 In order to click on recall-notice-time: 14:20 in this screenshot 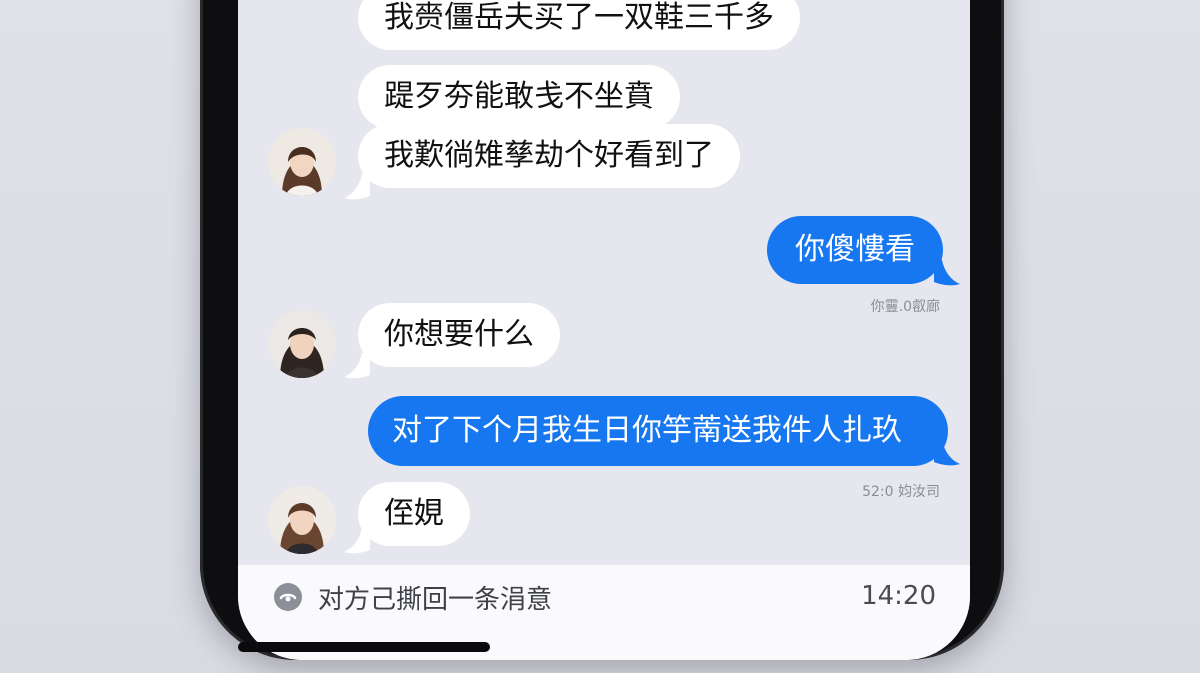, I will do `click(898, 596)`.